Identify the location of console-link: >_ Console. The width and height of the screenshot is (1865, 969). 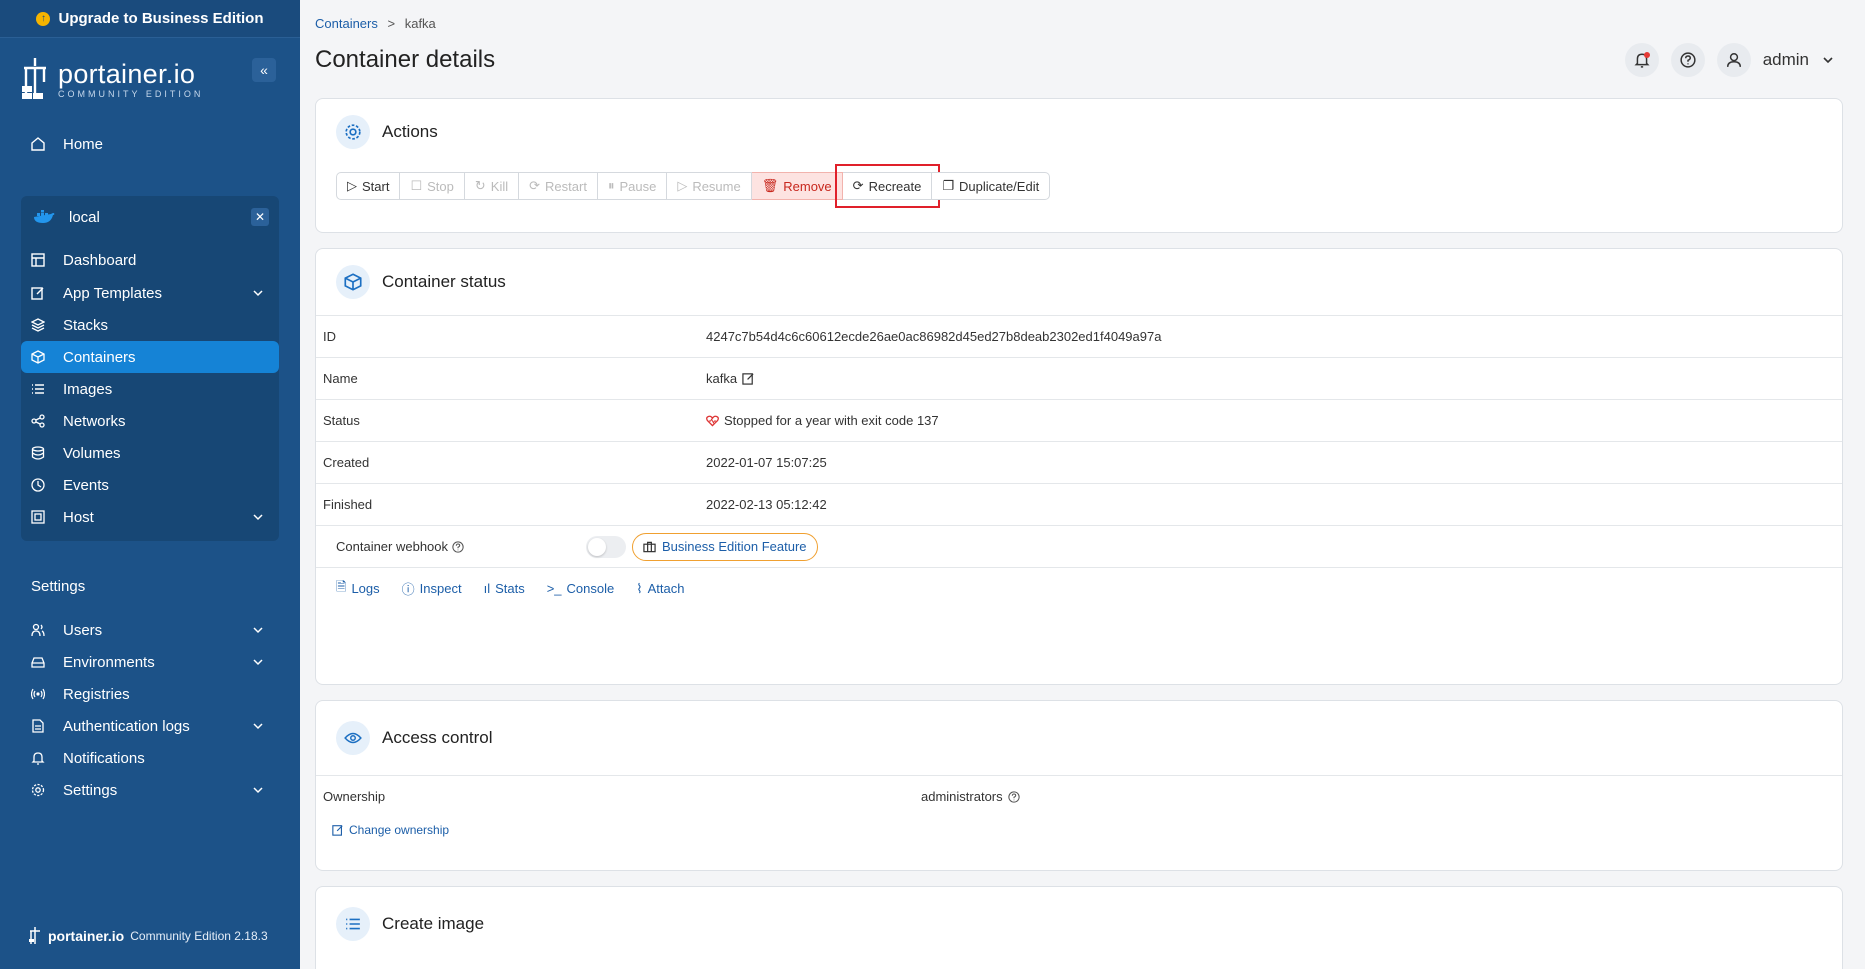
(581, 588).